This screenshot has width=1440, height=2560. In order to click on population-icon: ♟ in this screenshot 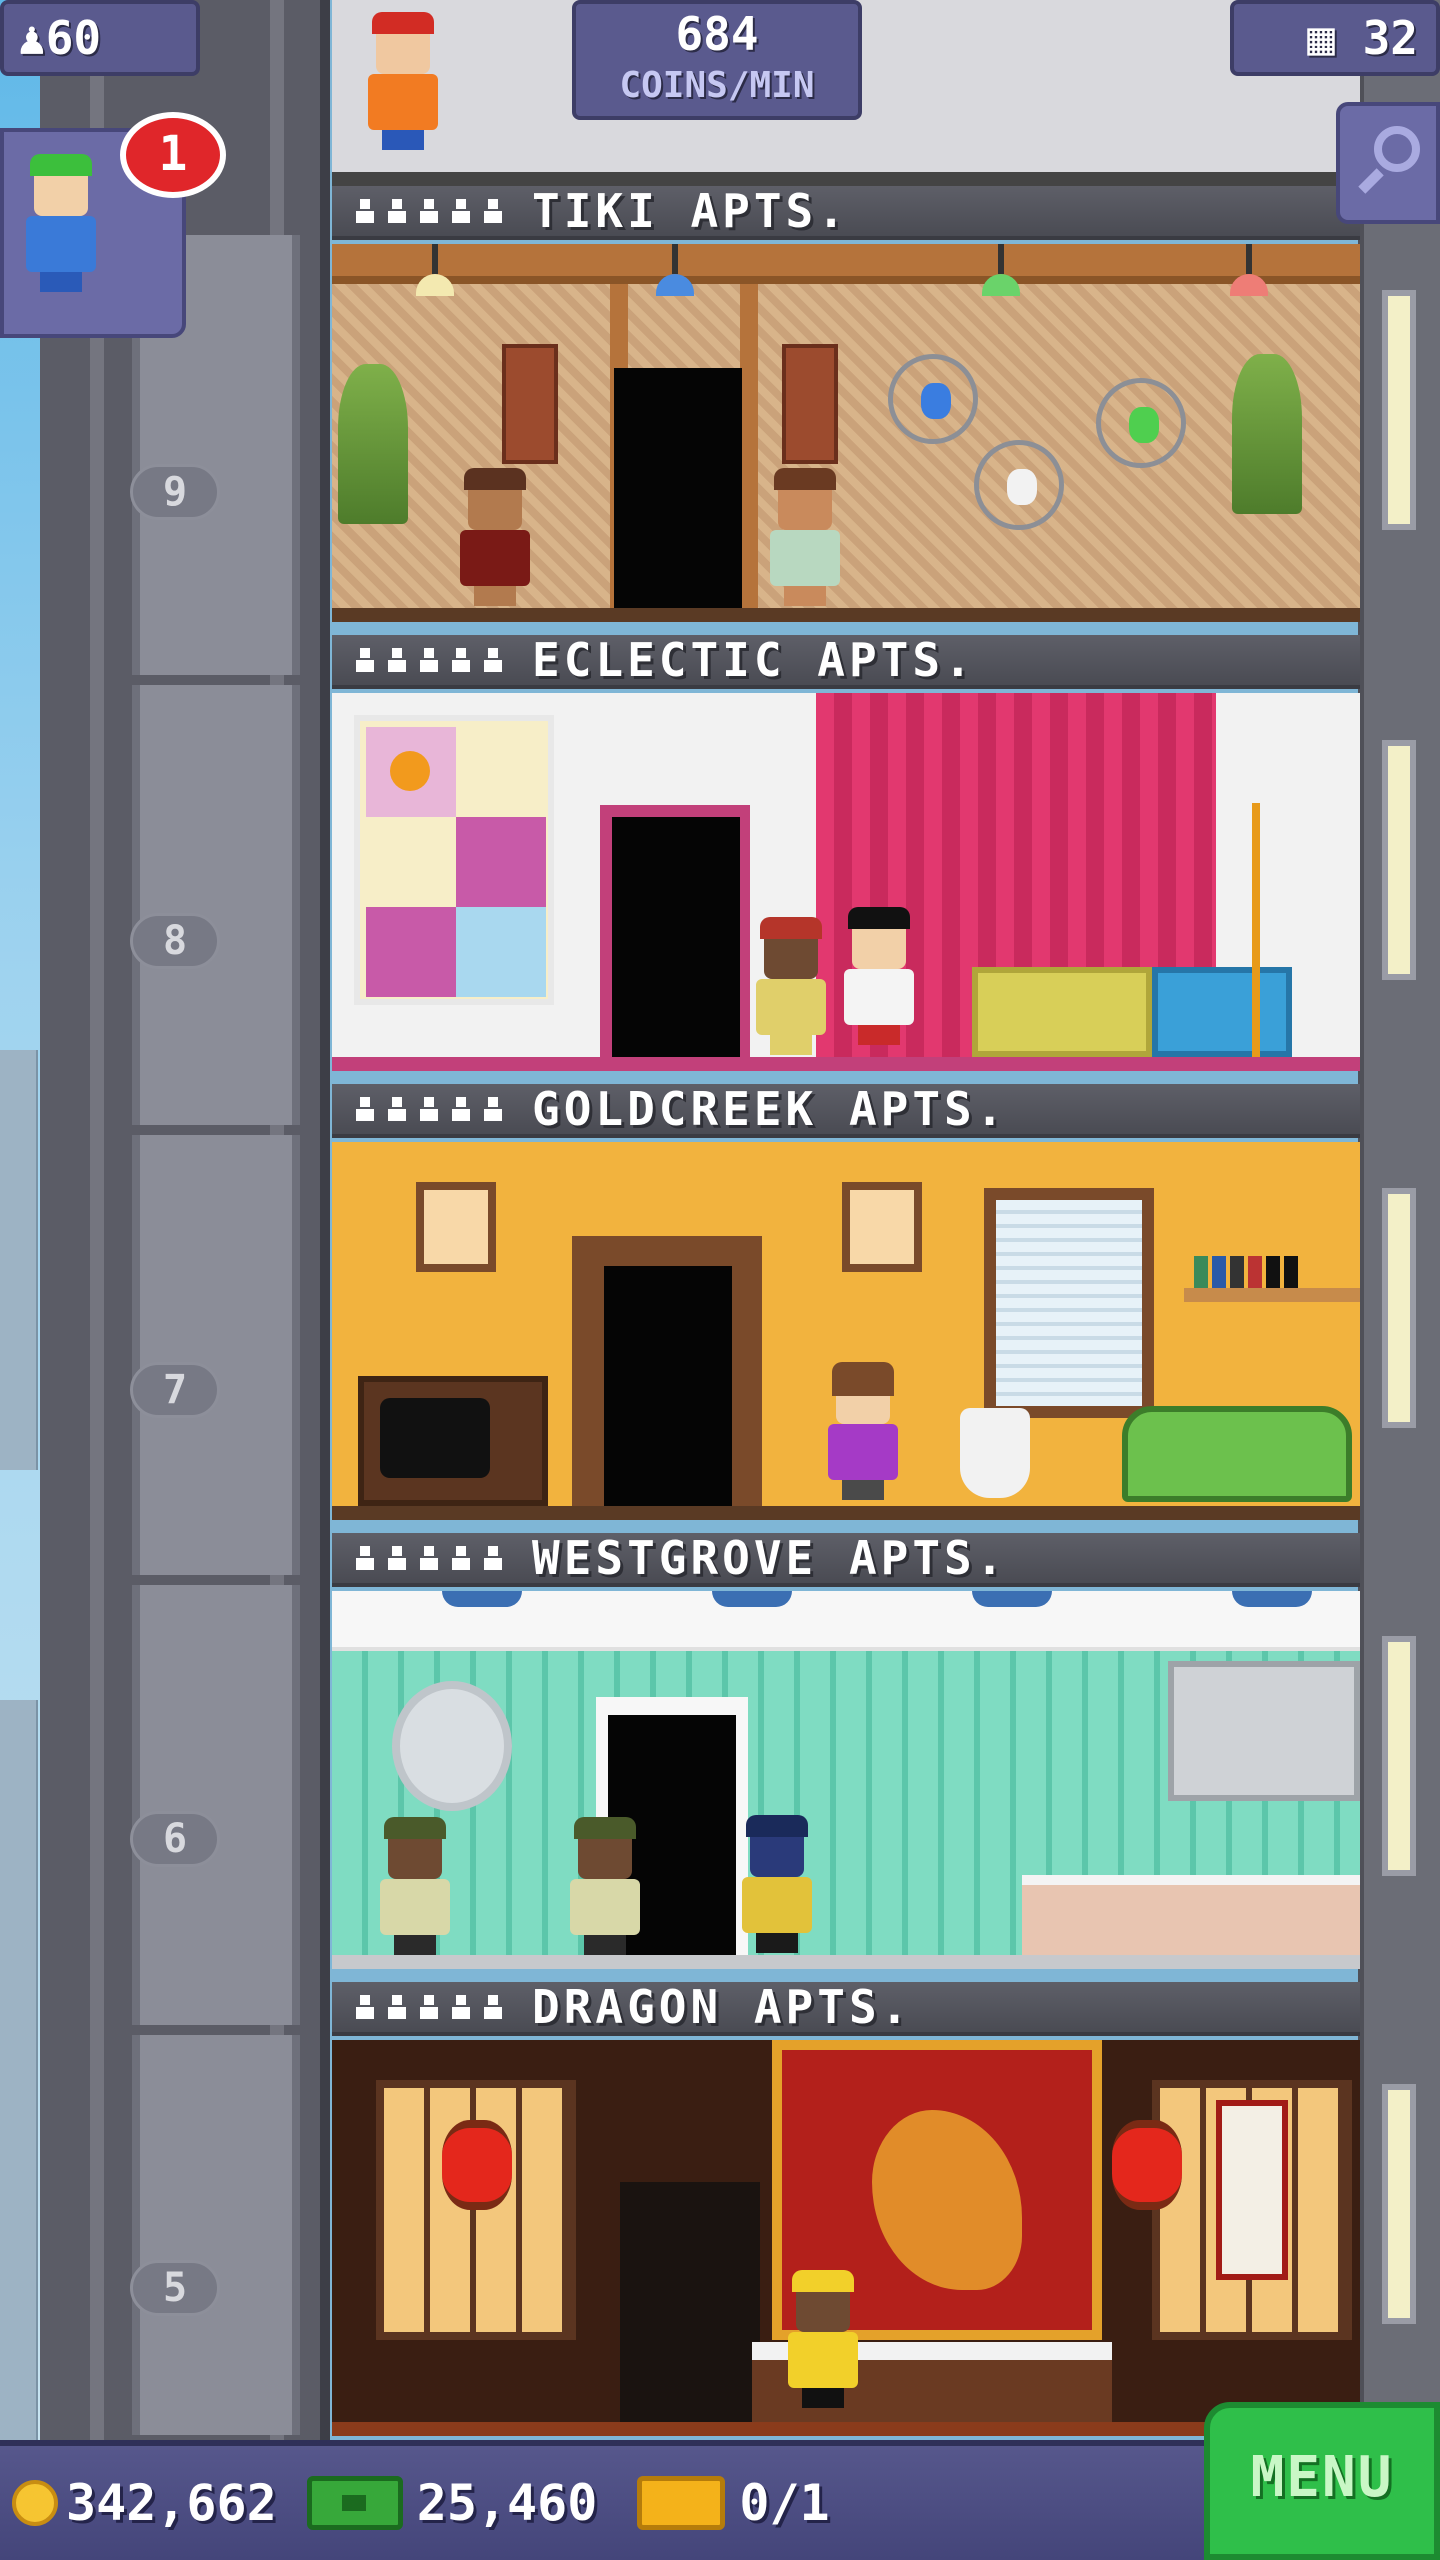, I will do `click(32, 38)`.